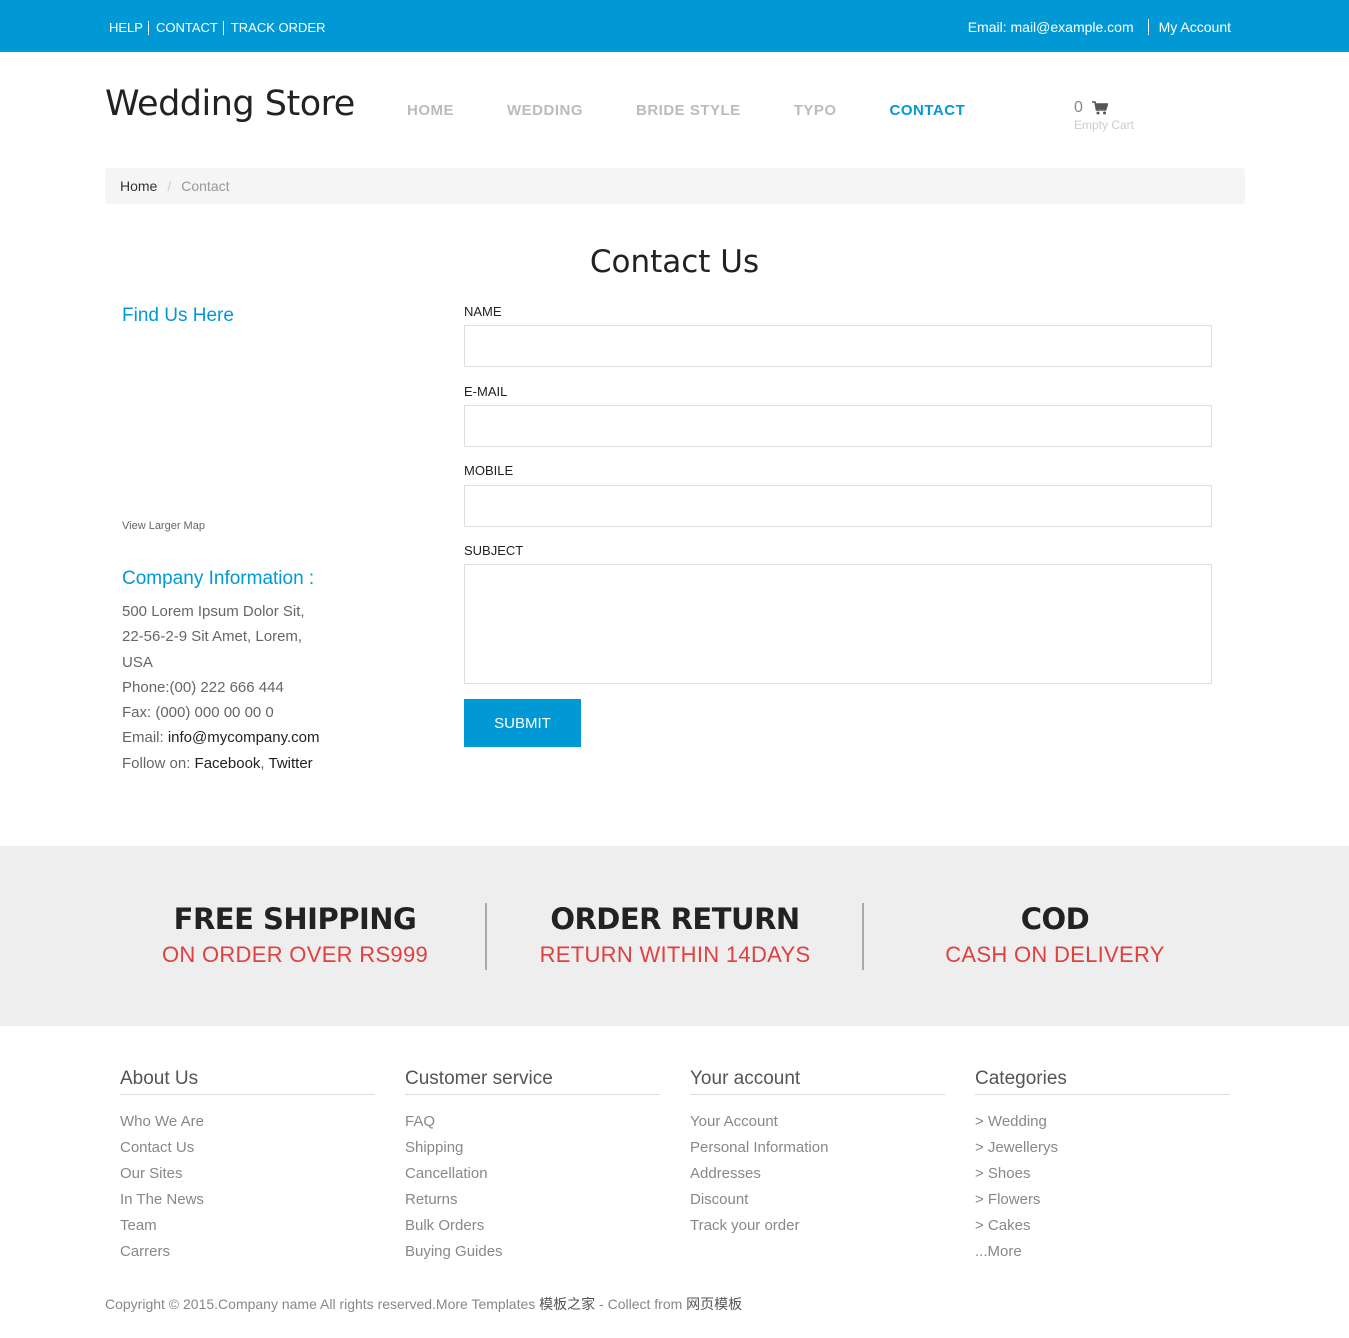  What do you see at coordinates (205, 186) in the screenshot?
I see `breadcrumb-current: Contact` at bounding box center [205, 186].